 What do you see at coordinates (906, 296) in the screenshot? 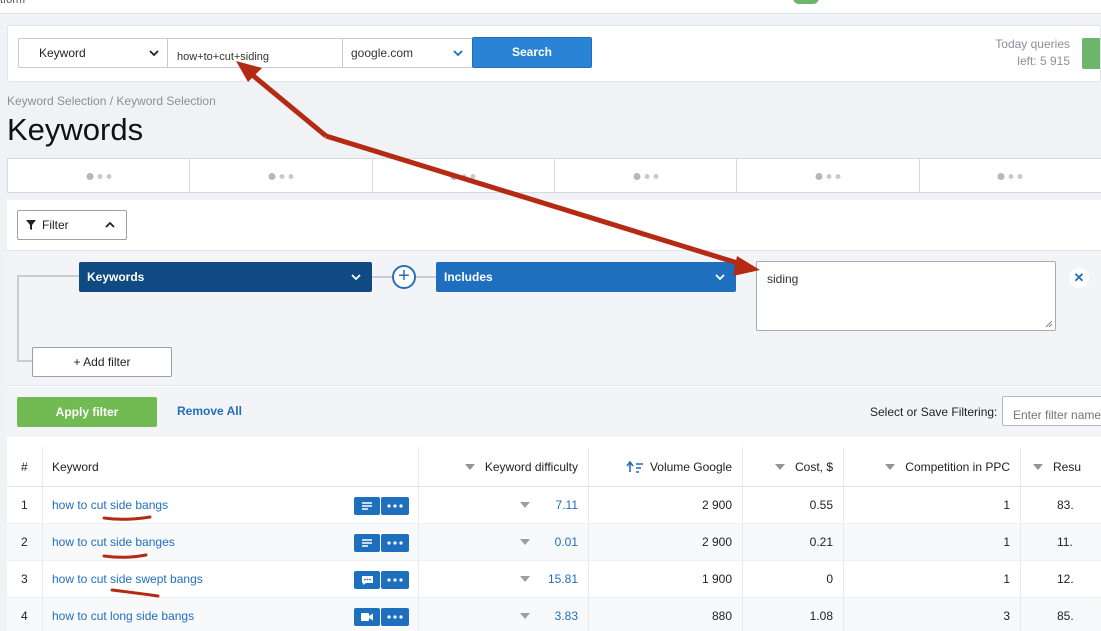
I see `filter-value-textarea: siding` at bounding box center [906, 296].